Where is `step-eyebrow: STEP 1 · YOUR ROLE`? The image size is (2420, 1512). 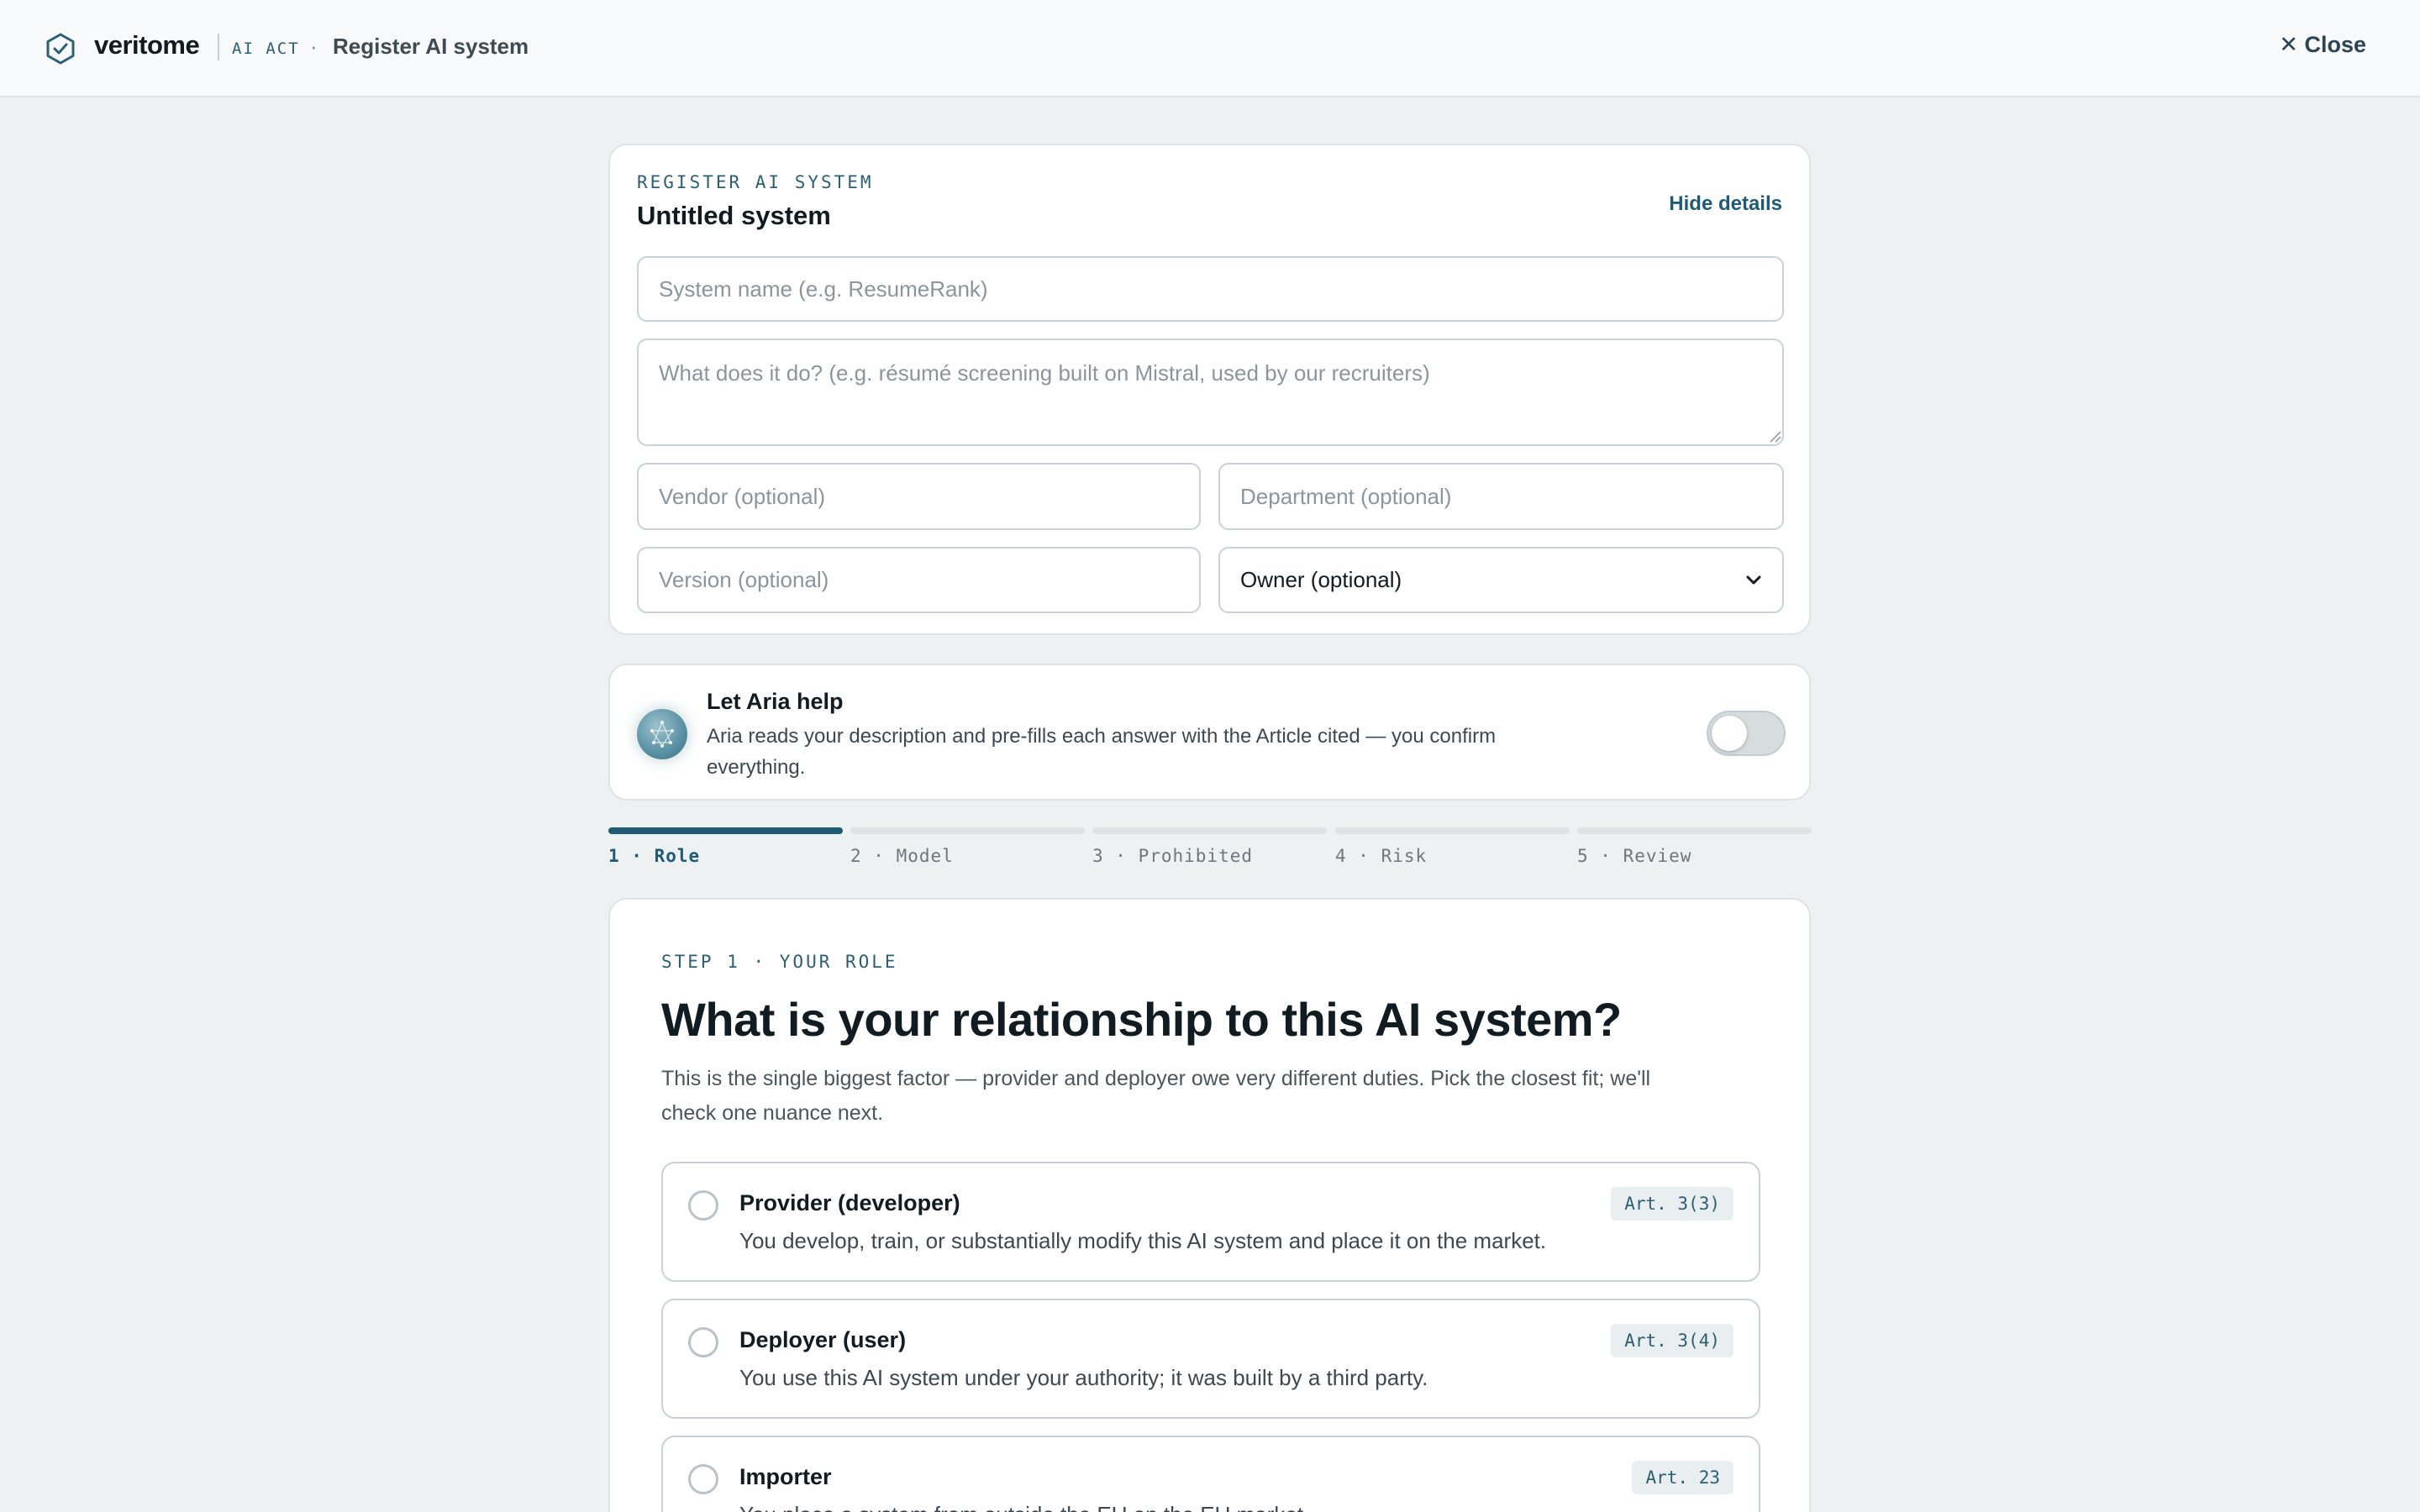 step-eyebrow: STEP 1 · YOUR ROLE is located at coordinates (779, 962).